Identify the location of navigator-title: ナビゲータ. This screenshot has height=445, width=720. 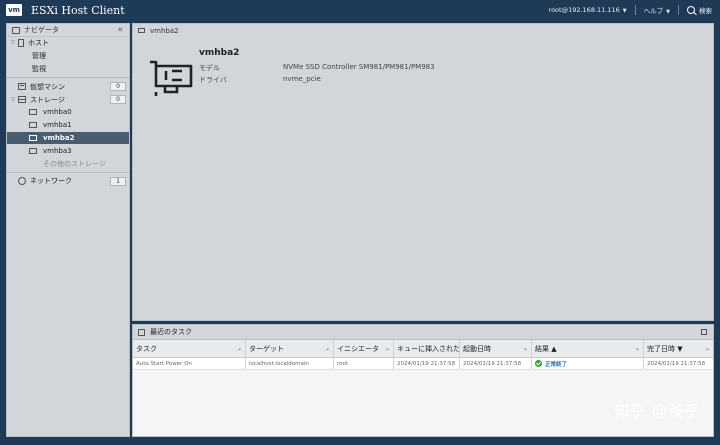
(41, 30).